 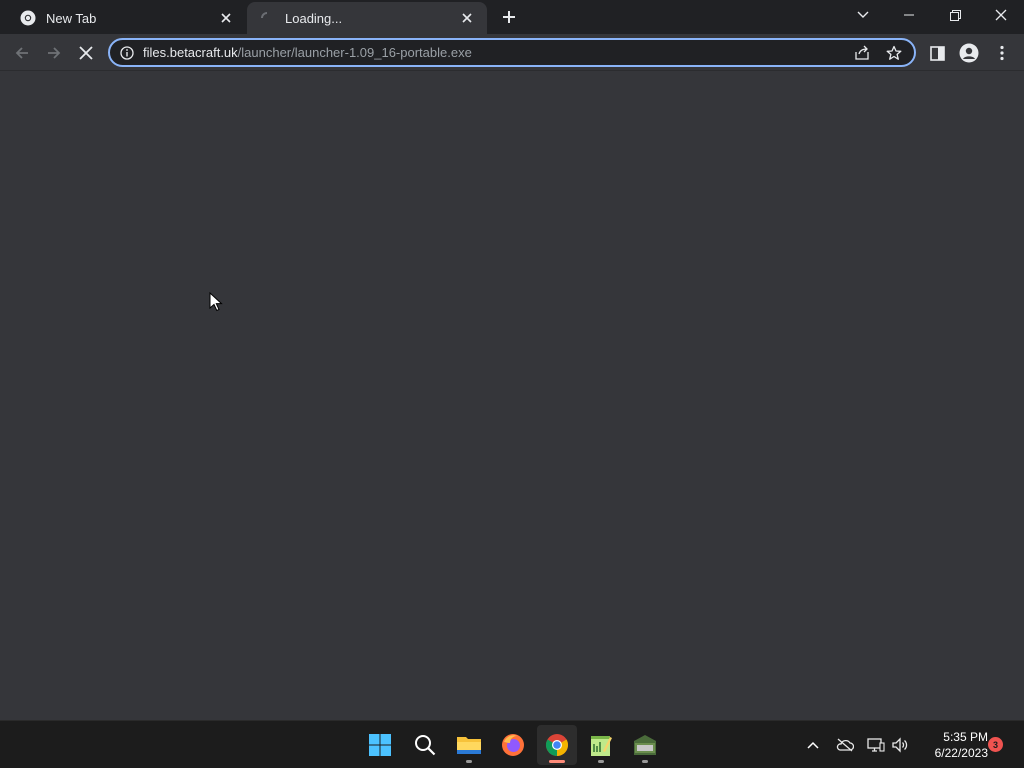 I want to click on chrome-button, so click(x=557, y=745).